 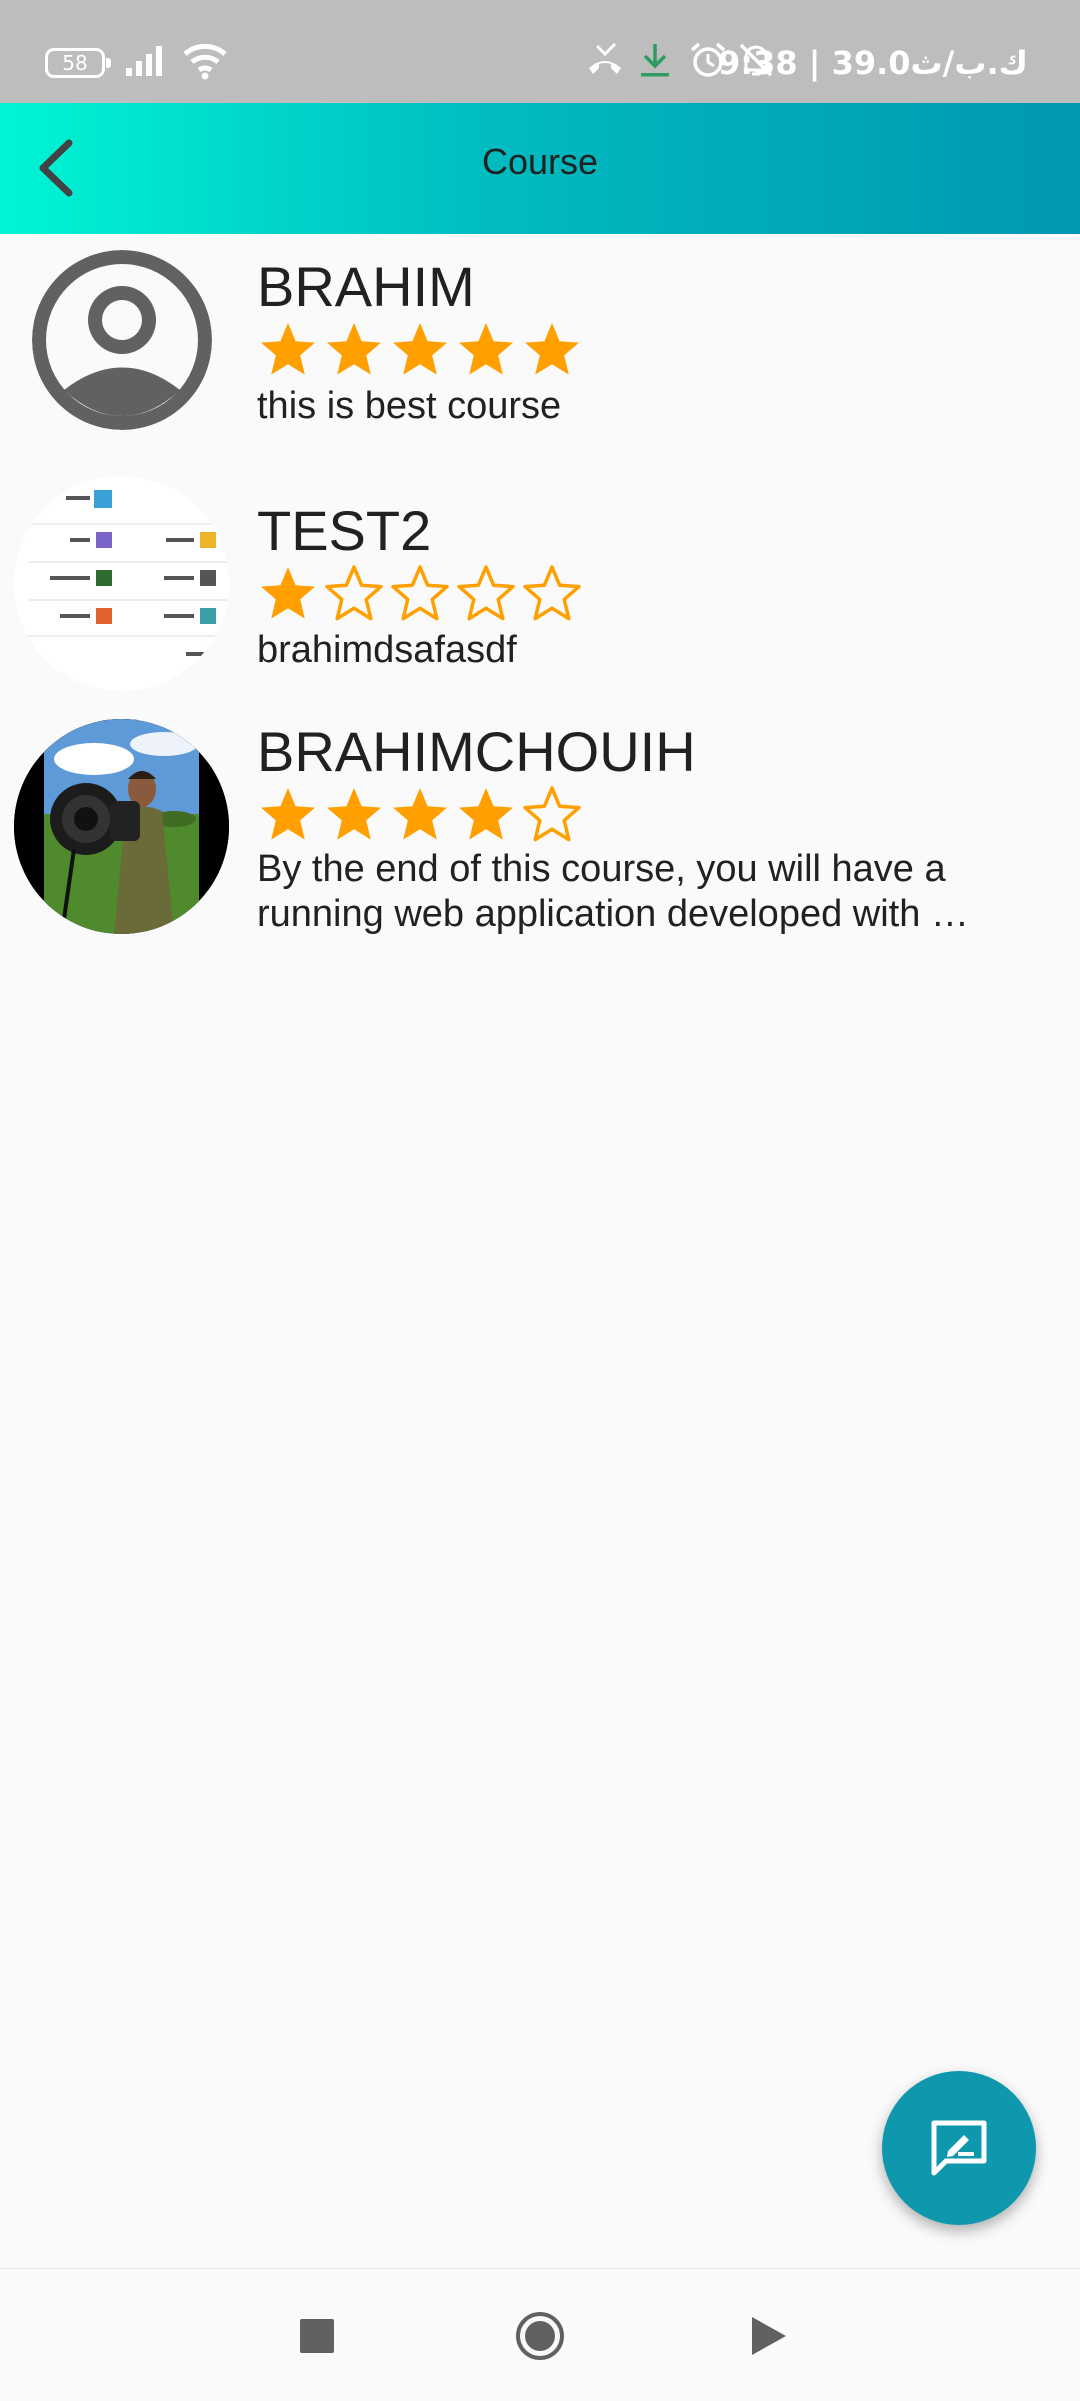 I want to click on review-author: BRAHIM, so click(x=366, y=286).